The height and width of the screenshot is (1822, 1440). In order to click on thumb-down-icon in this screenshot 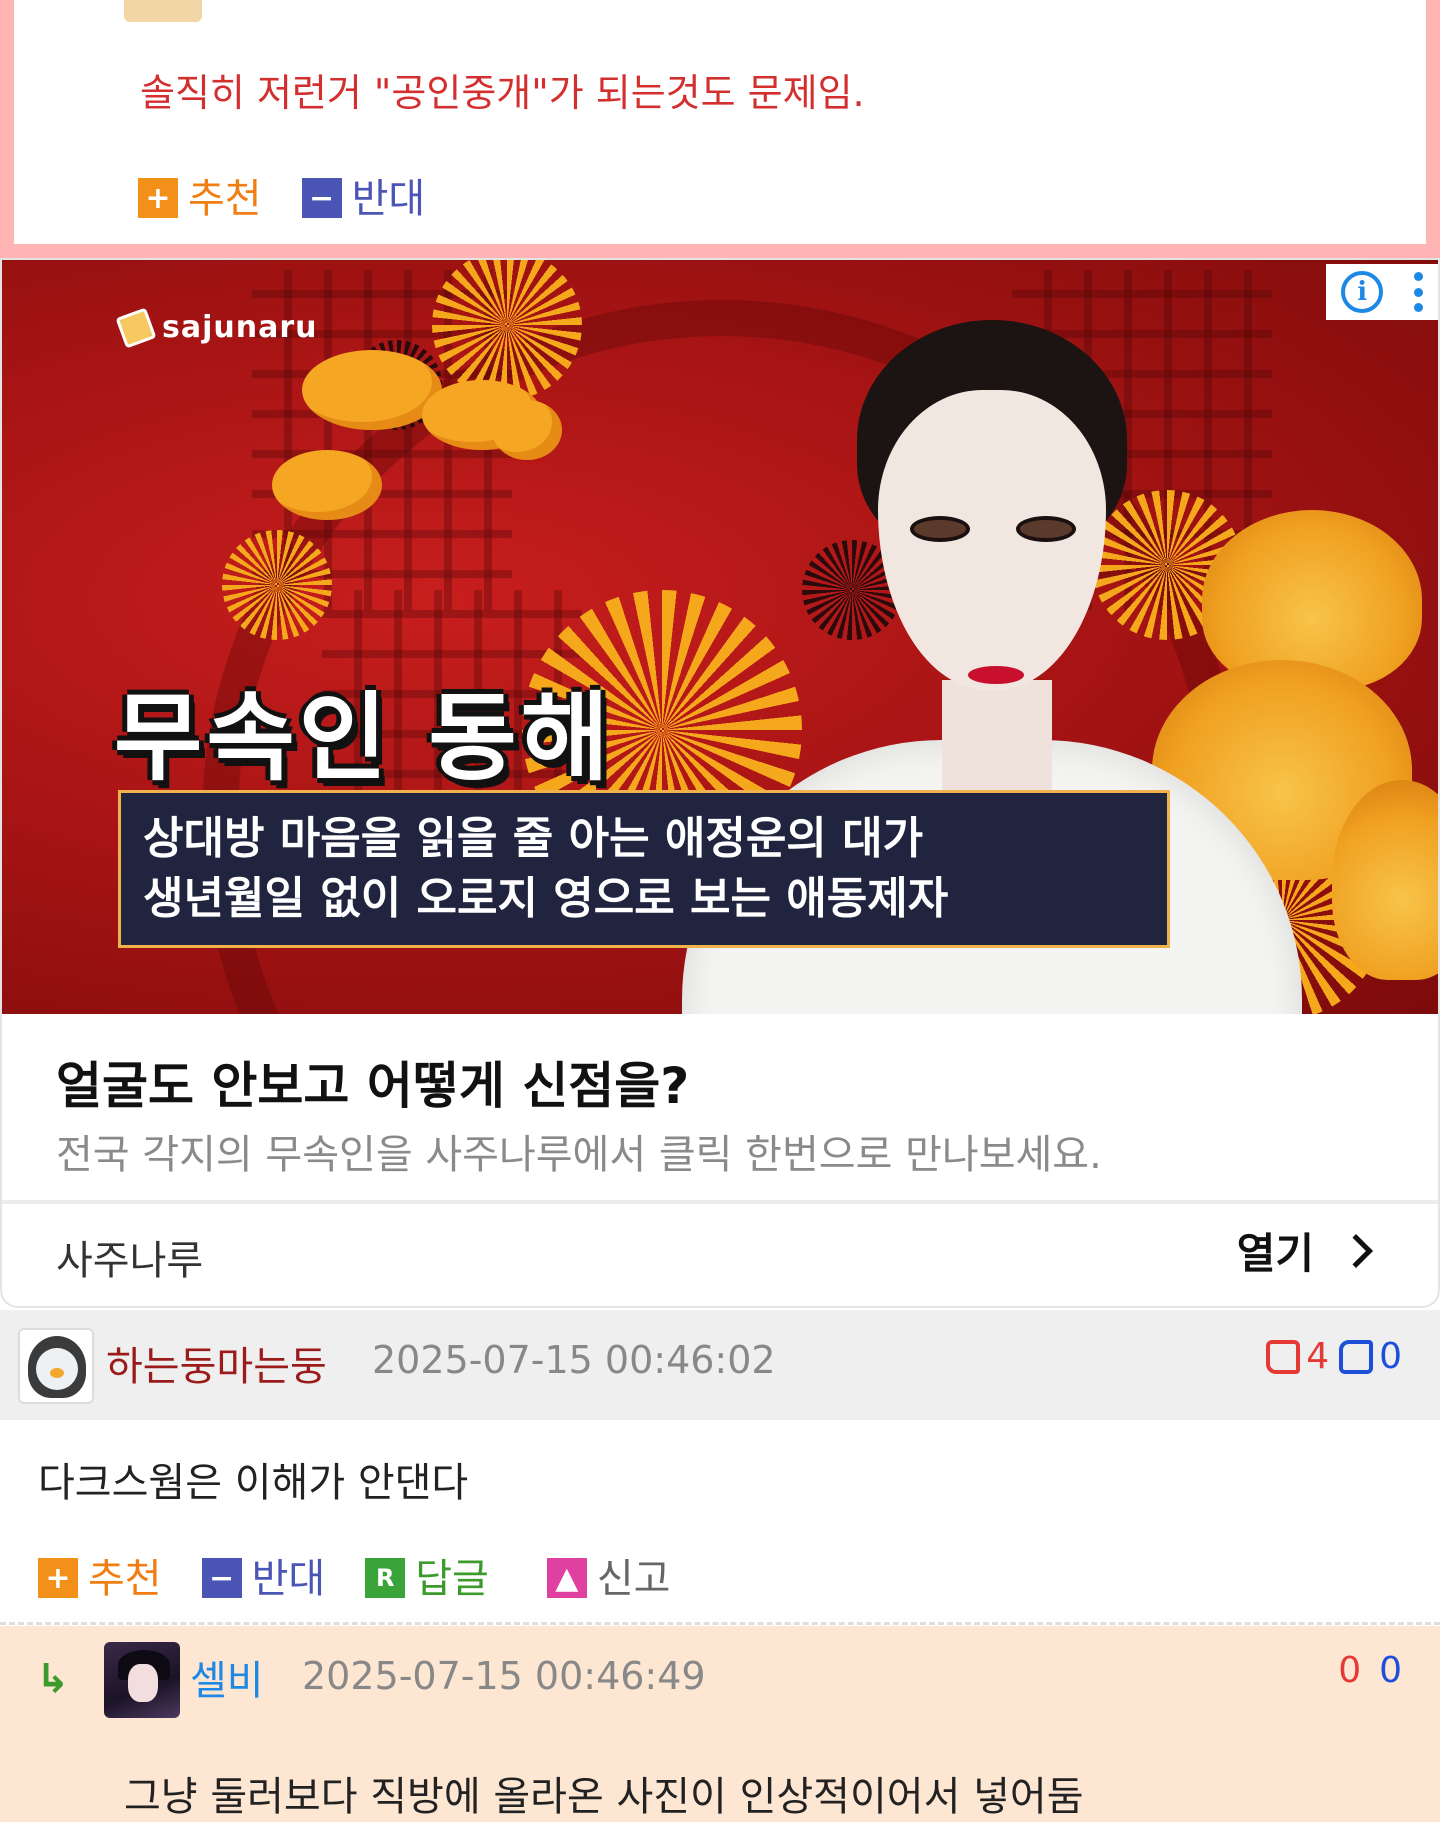, I will do `click(1356, 1356)`.